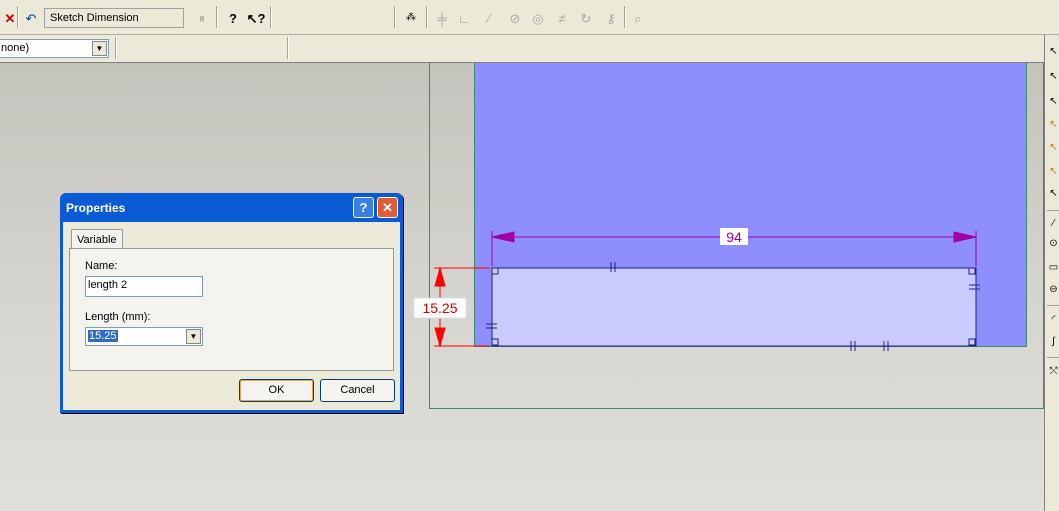 Image resolution: width=1059 pixels, height=511 pixels. Describe the element at coordinates (1053, 102) in the screenshot. I see `select-face-icon: ↖` at that location.